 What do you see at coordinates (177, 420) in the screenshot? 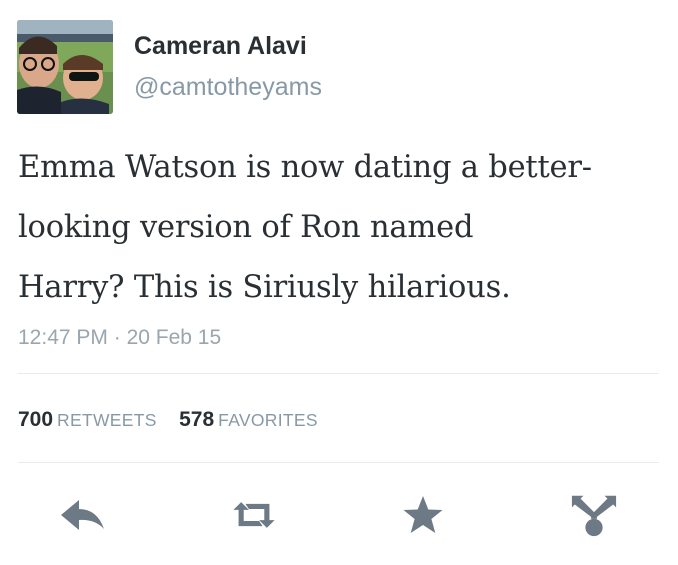
I see `tweet-stats: 700 RETWEETS 578 FAVORITES` at bounding box center [177, 420].